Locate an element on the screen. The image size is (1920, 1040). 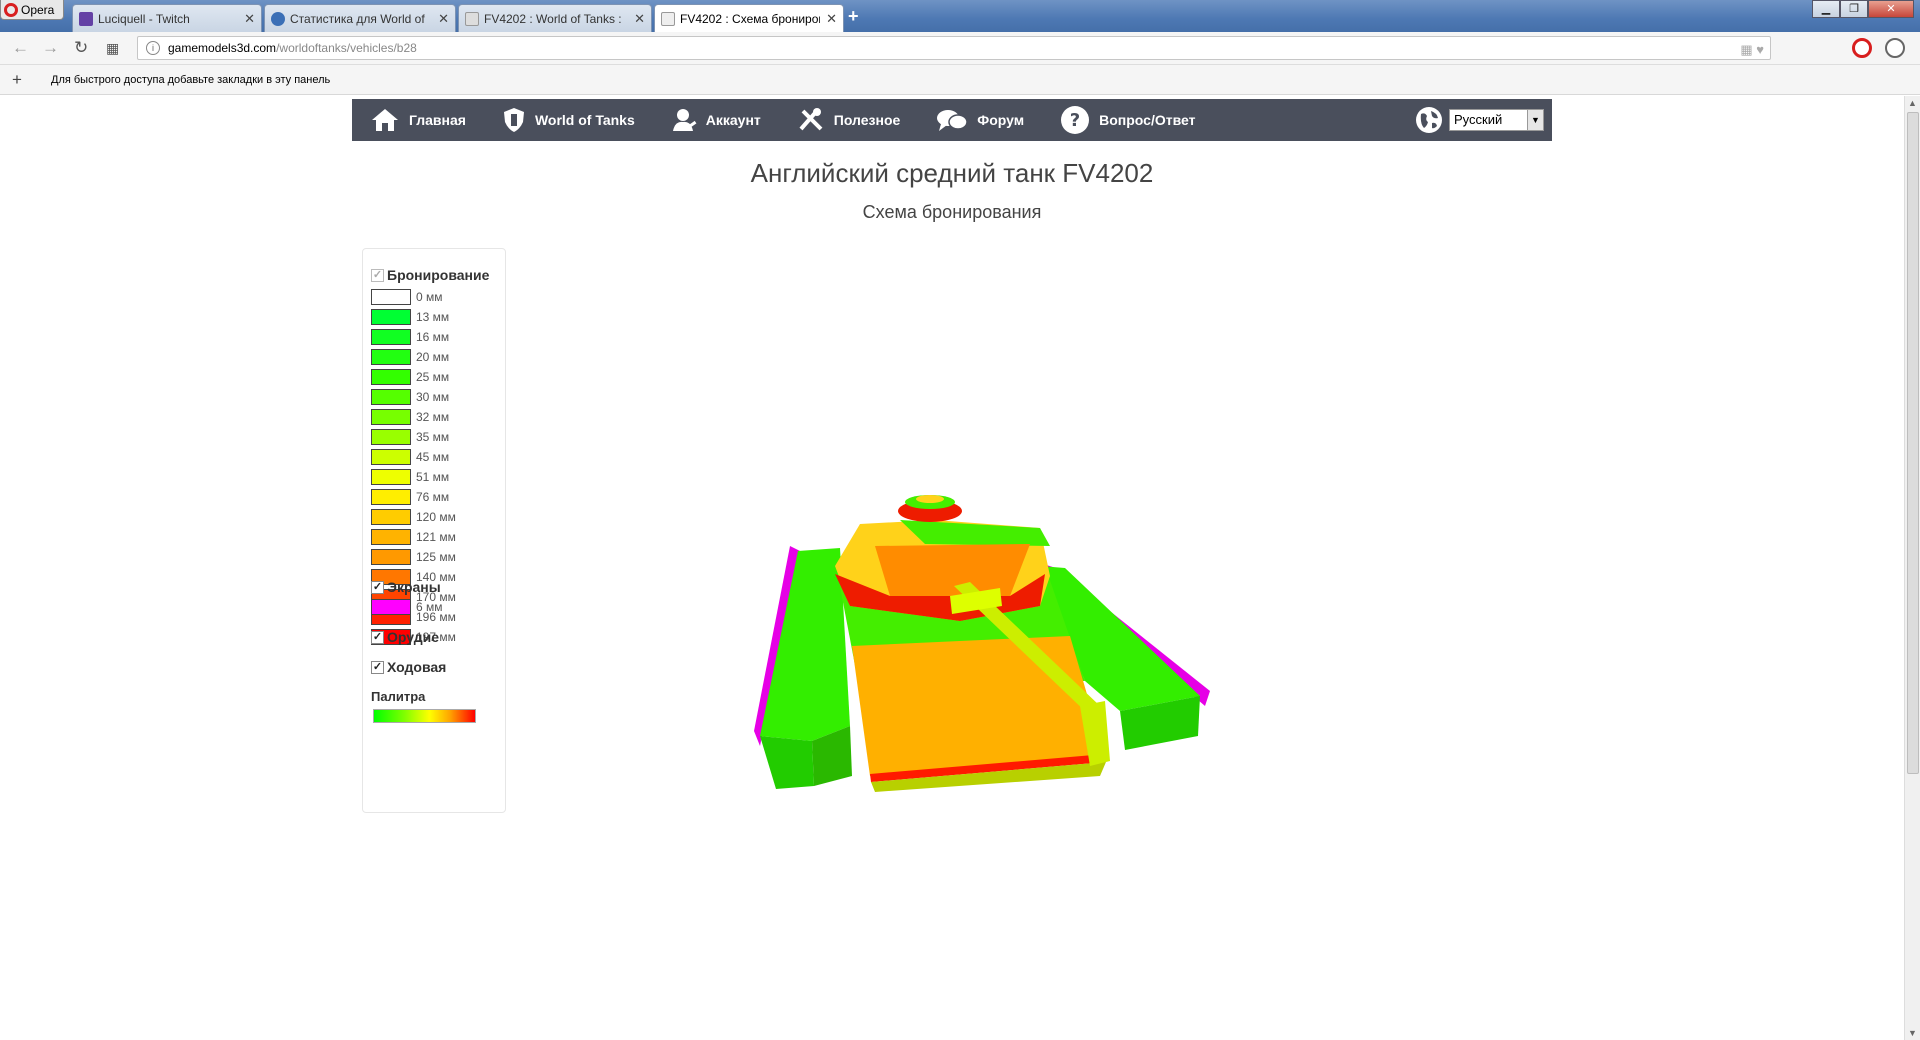
screens-toggle: ✓ Экраны is located at coordinates (406, 587).